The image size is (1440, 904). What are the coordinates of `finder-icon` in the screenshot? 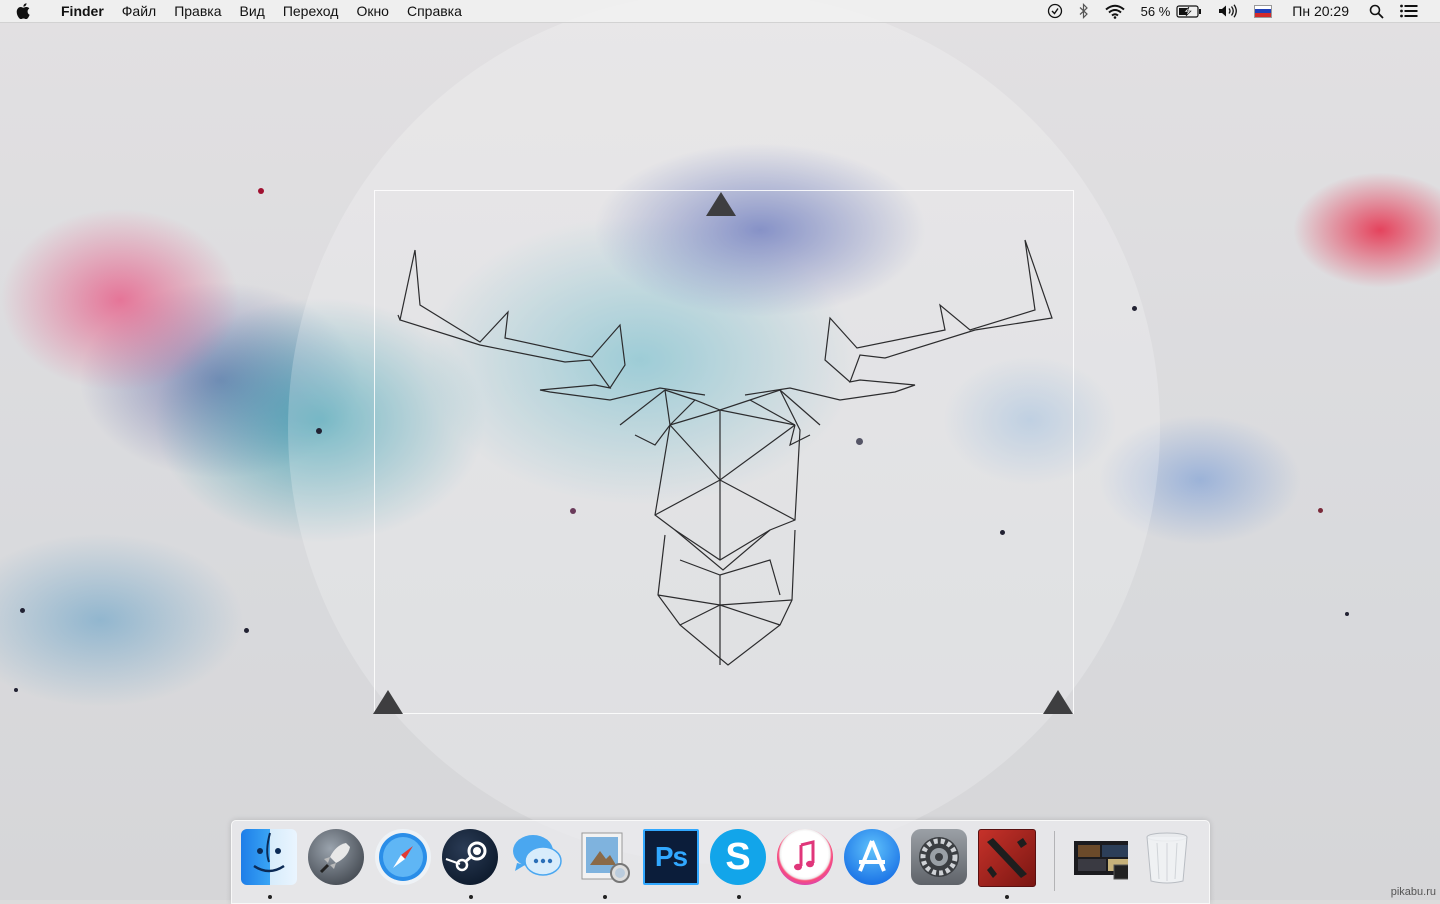 It's located at (269, 857).